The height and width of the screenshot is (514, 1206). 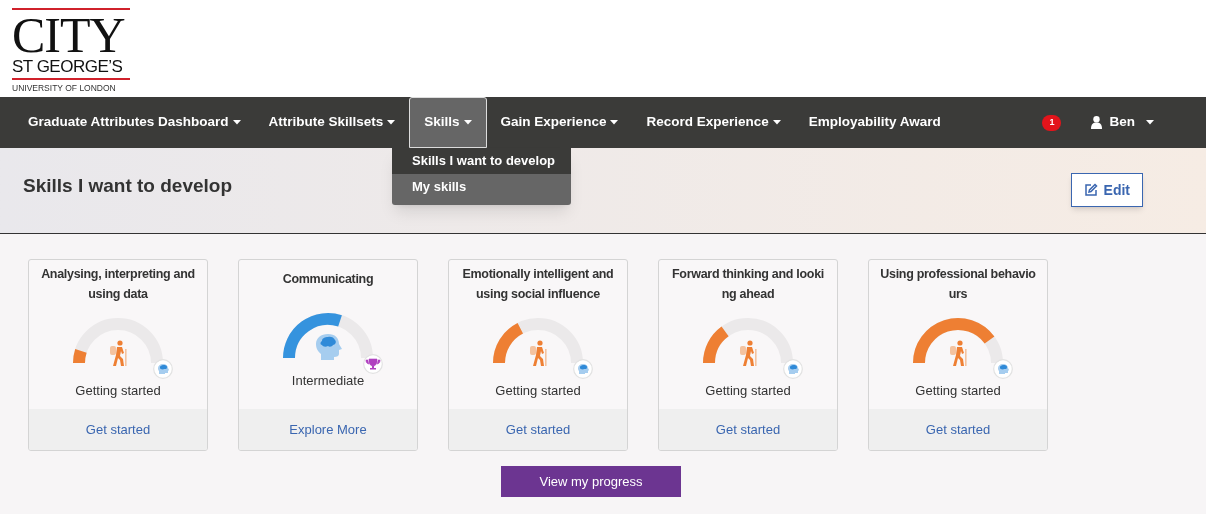 What do you see at coordinates (118, 284) in the screenshot?
I see `card-title: Analysing, interpreting and using data` at bounding box center [118, 284].